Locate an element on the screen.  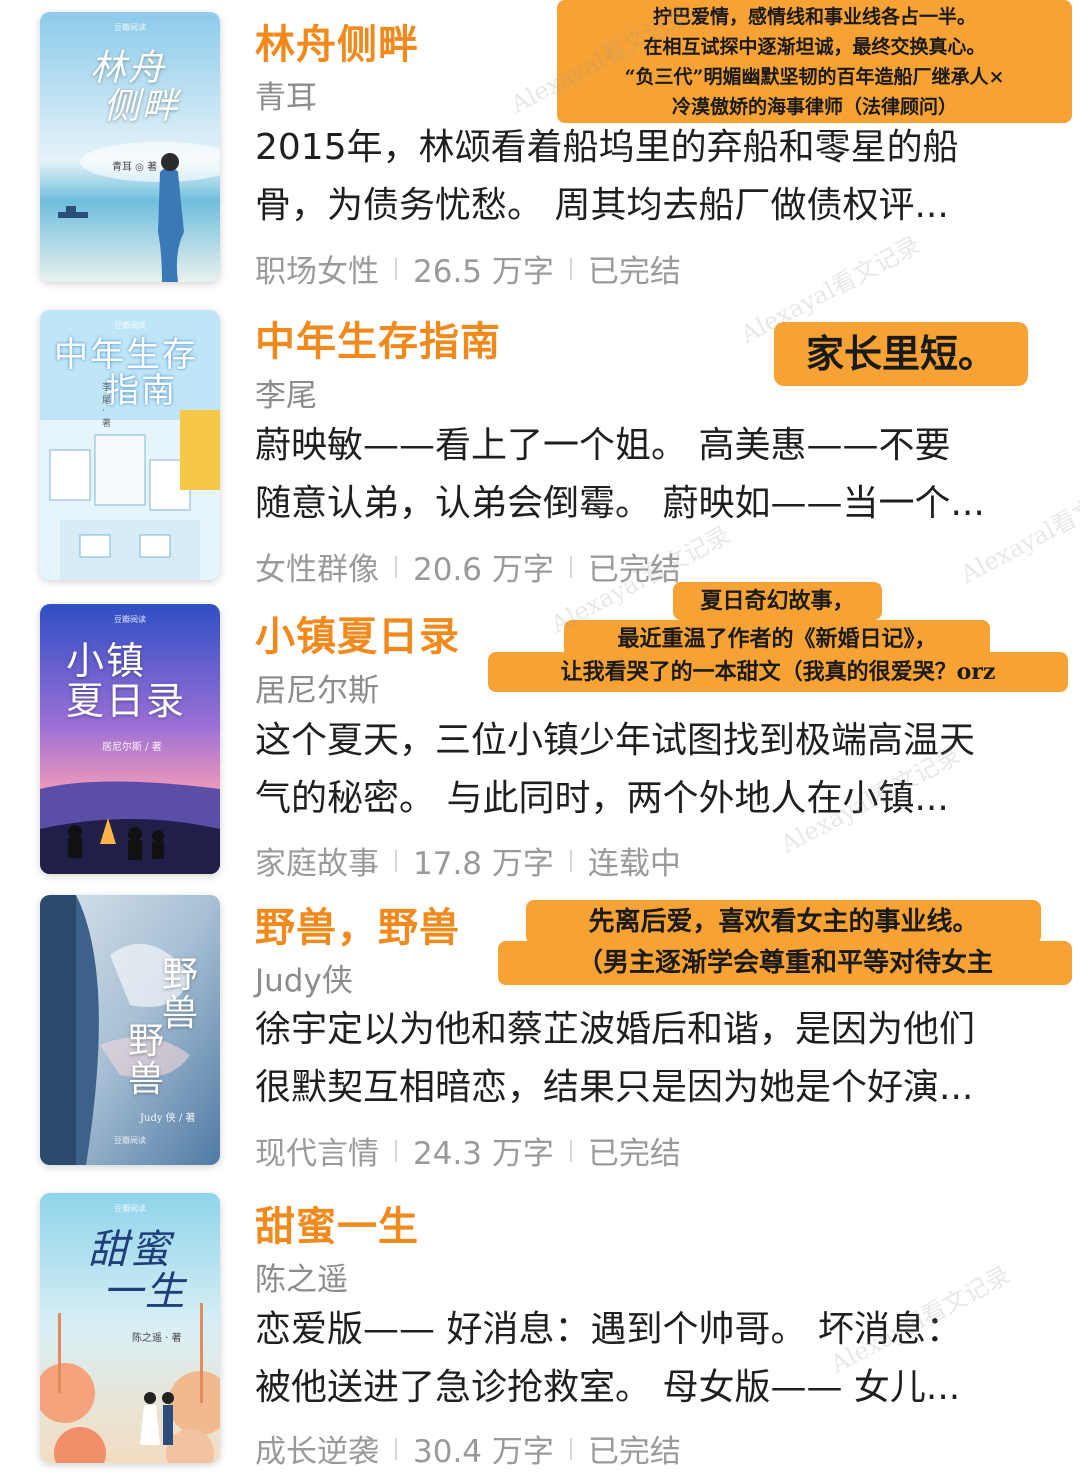
note-line: 家长里短。 is located at coordinates (900, 353).